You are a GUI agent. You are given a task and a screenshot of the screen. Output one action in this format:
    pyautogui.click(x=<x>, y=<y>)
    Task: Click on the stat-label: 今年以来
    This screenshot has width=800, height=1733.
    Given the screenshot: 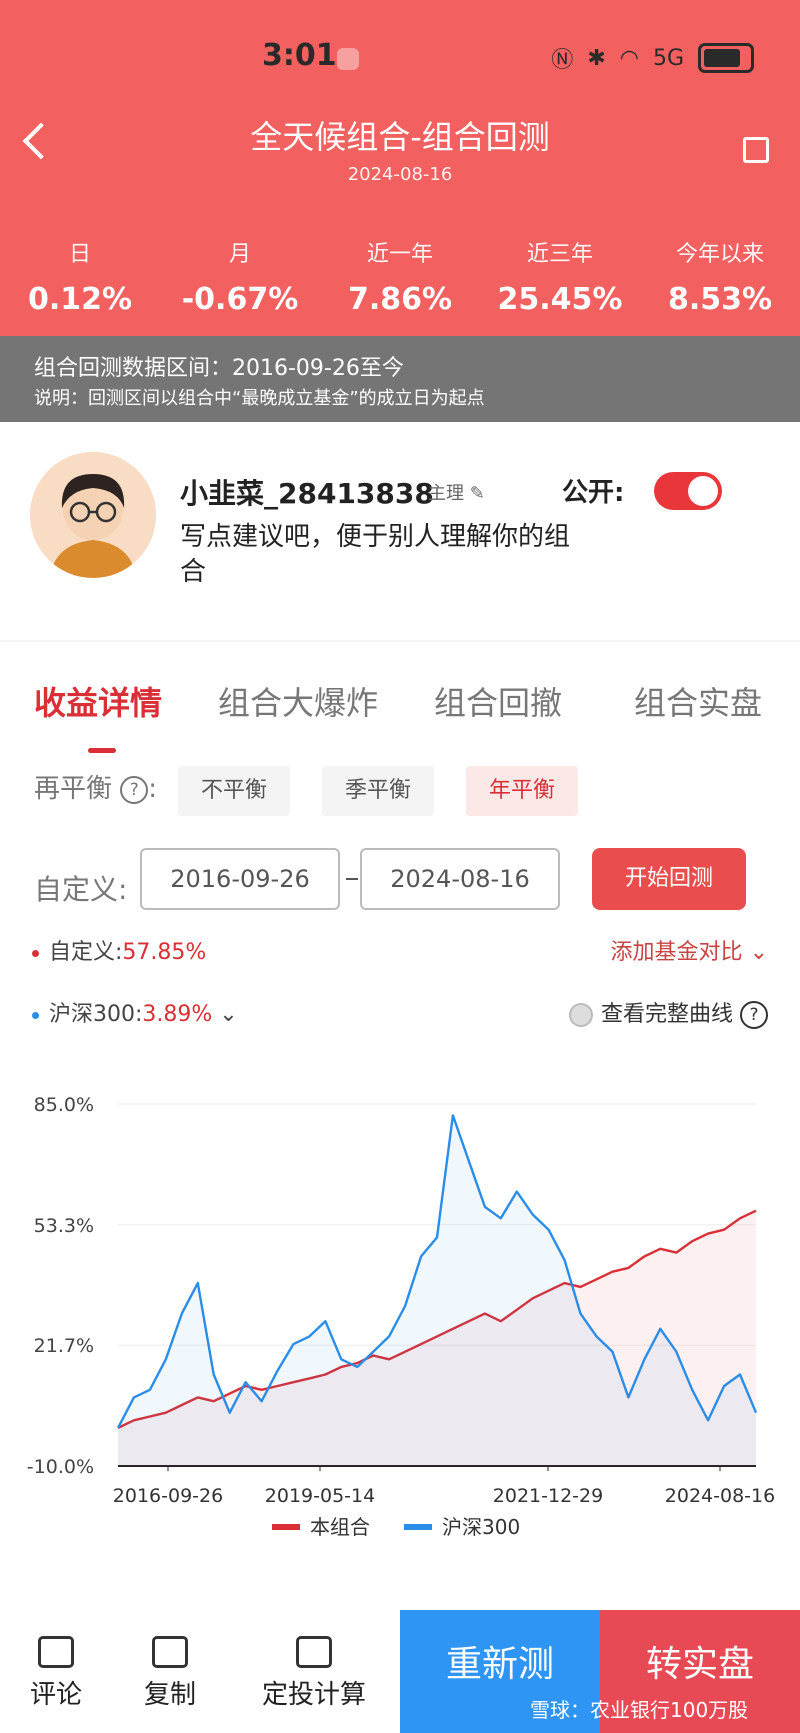 What is the action you would take?
    pyautogui.click(x=719, y=254)
    